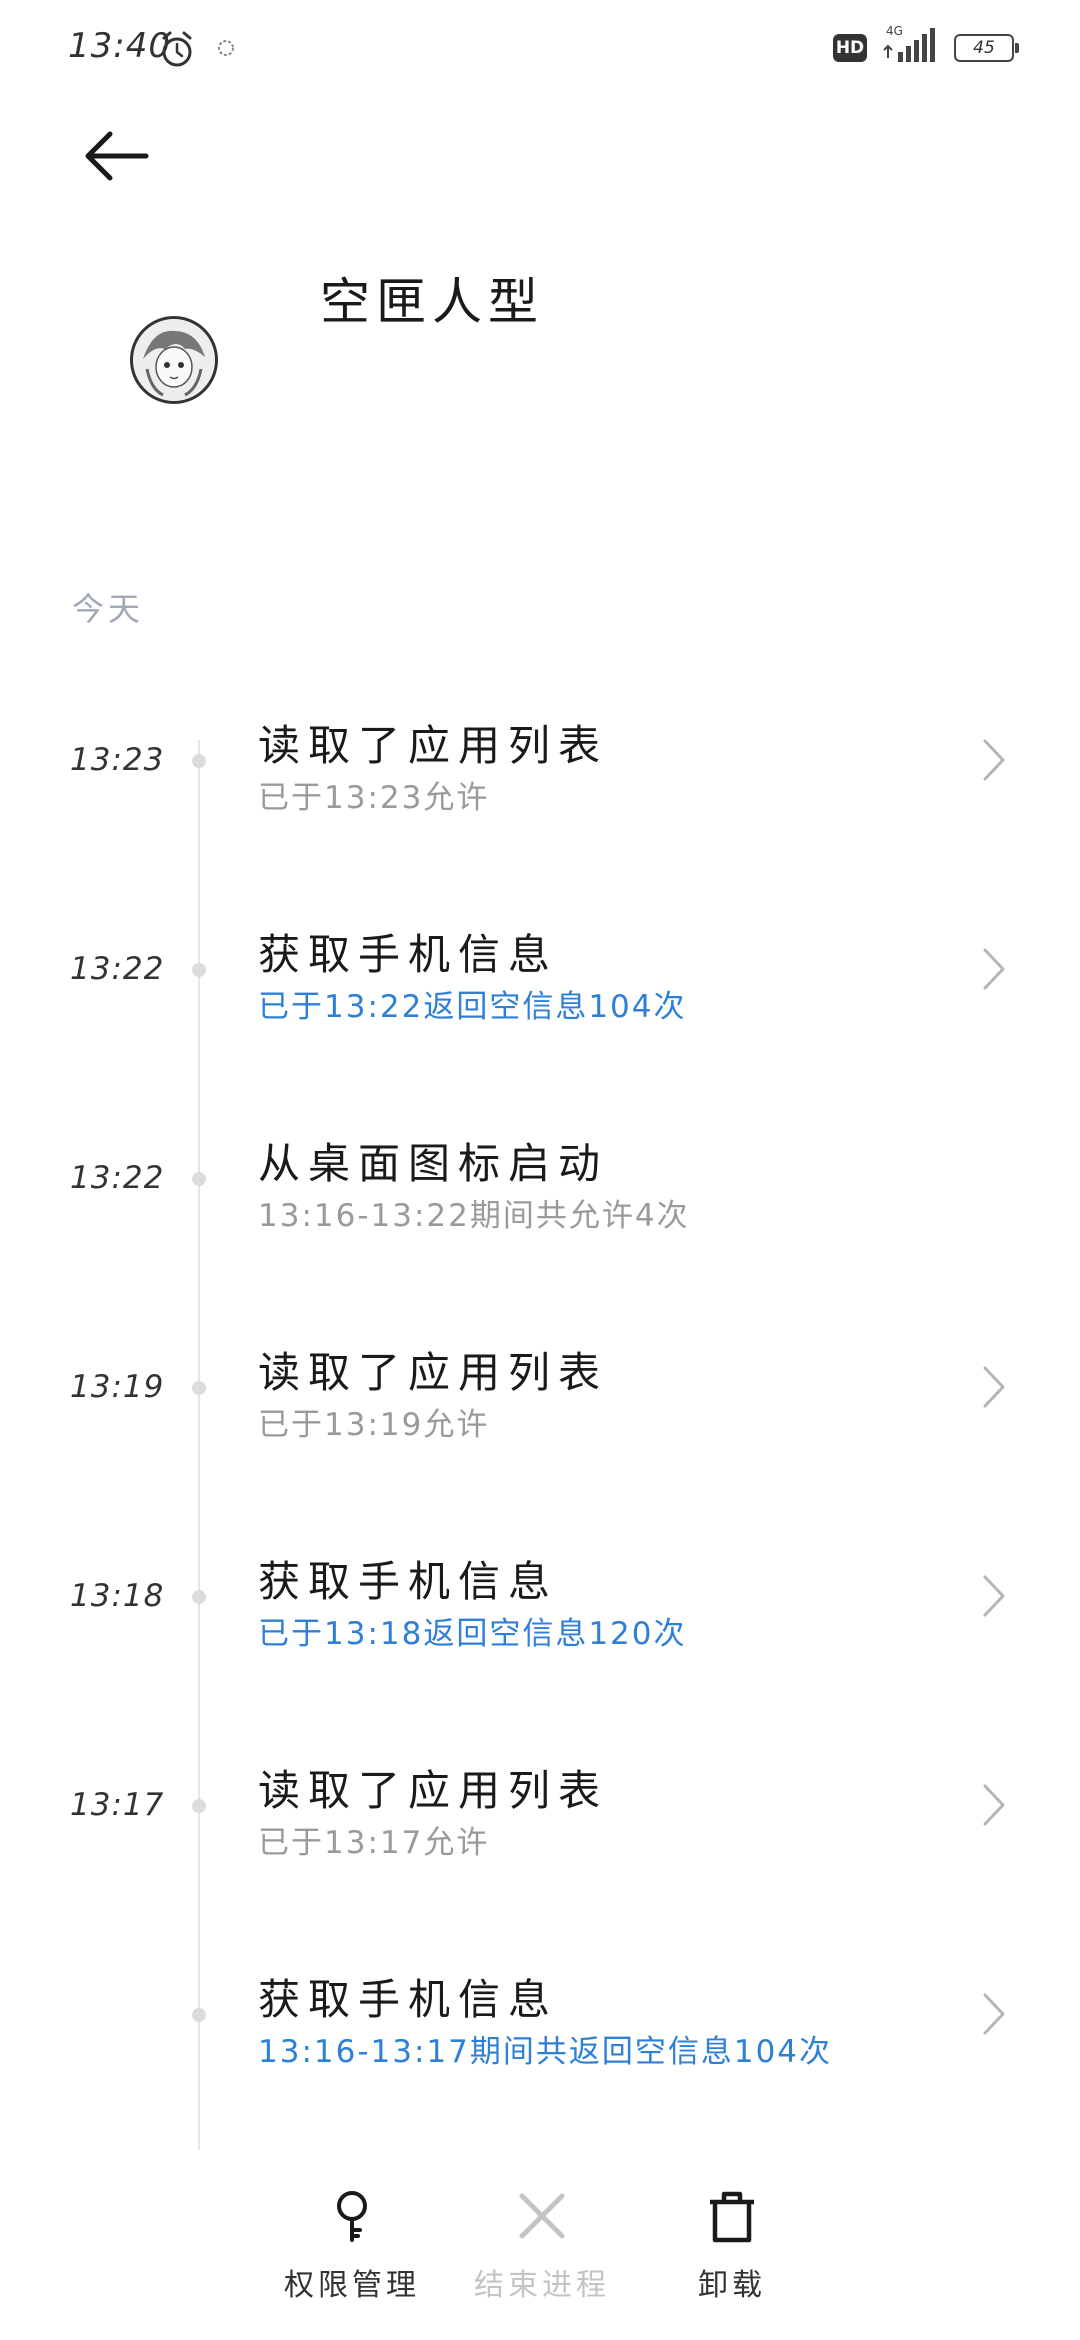 This screenshot has width=1080, height=2340. Describe the element at coordinates (540, 50) in the screenshot. I see `status-bar: 13:40 HD 4G 45` at that location.